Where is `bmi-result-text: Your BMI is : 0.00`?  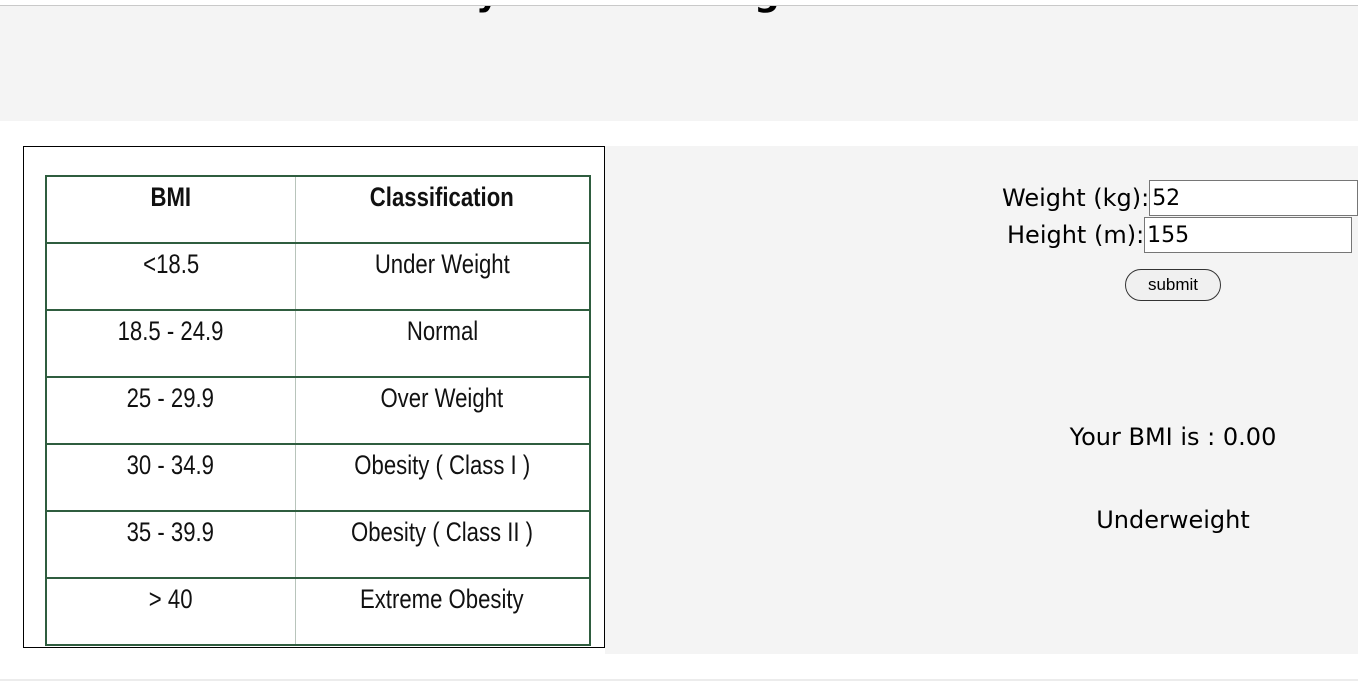 bmi-result-text: Your BMI is : 0.00 is located at coordinates (1173, 437).